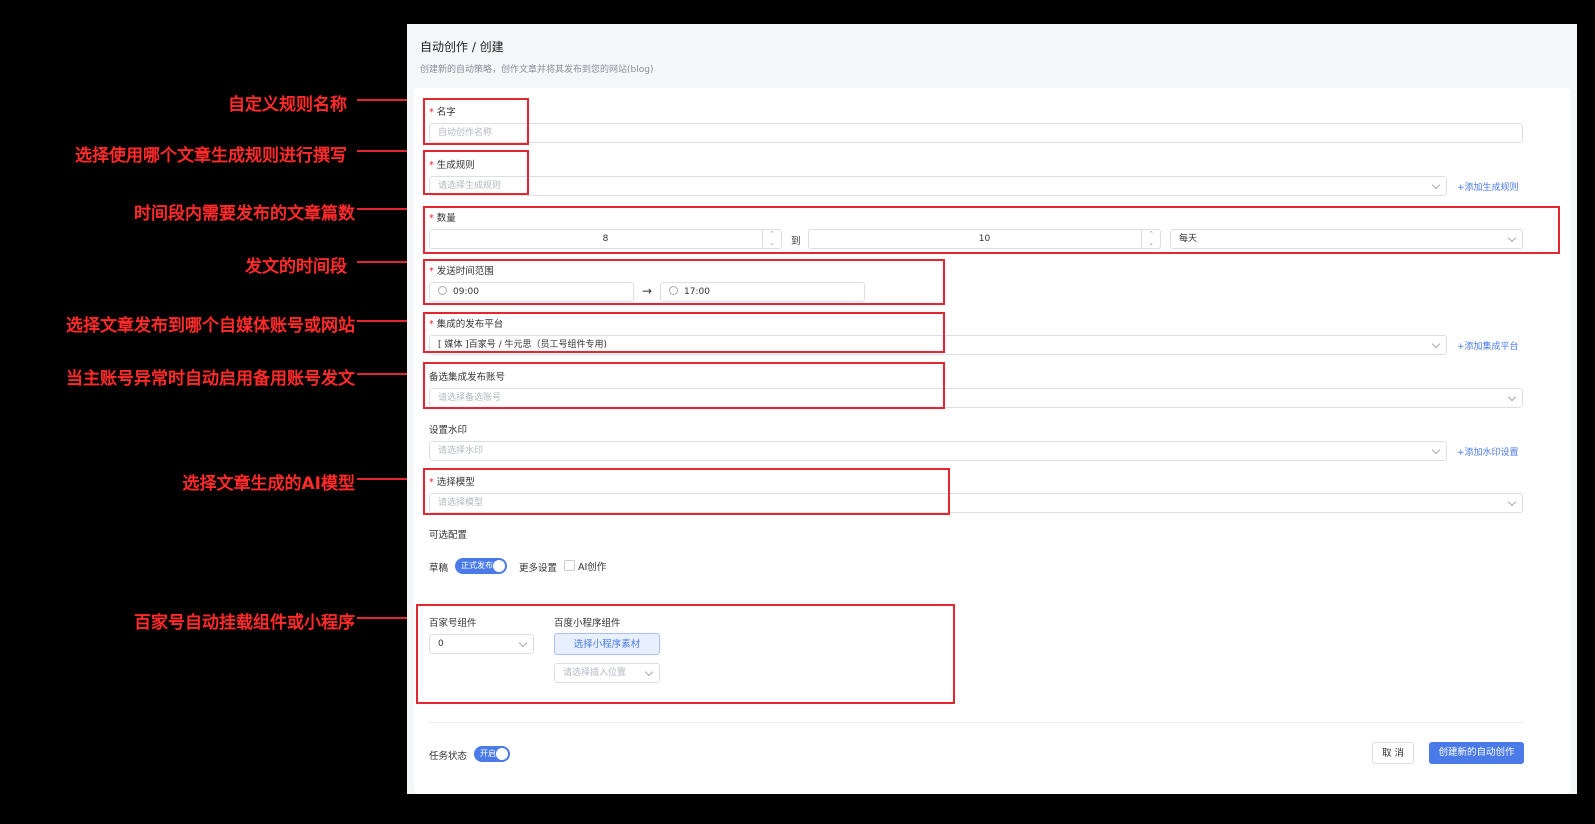 This screenshot has height=824, width=1595. What do you see at coordinates (938, 186) in the screenshot?
I see `rule-select: 请选择生成规则` at bounding box center [938, 186].